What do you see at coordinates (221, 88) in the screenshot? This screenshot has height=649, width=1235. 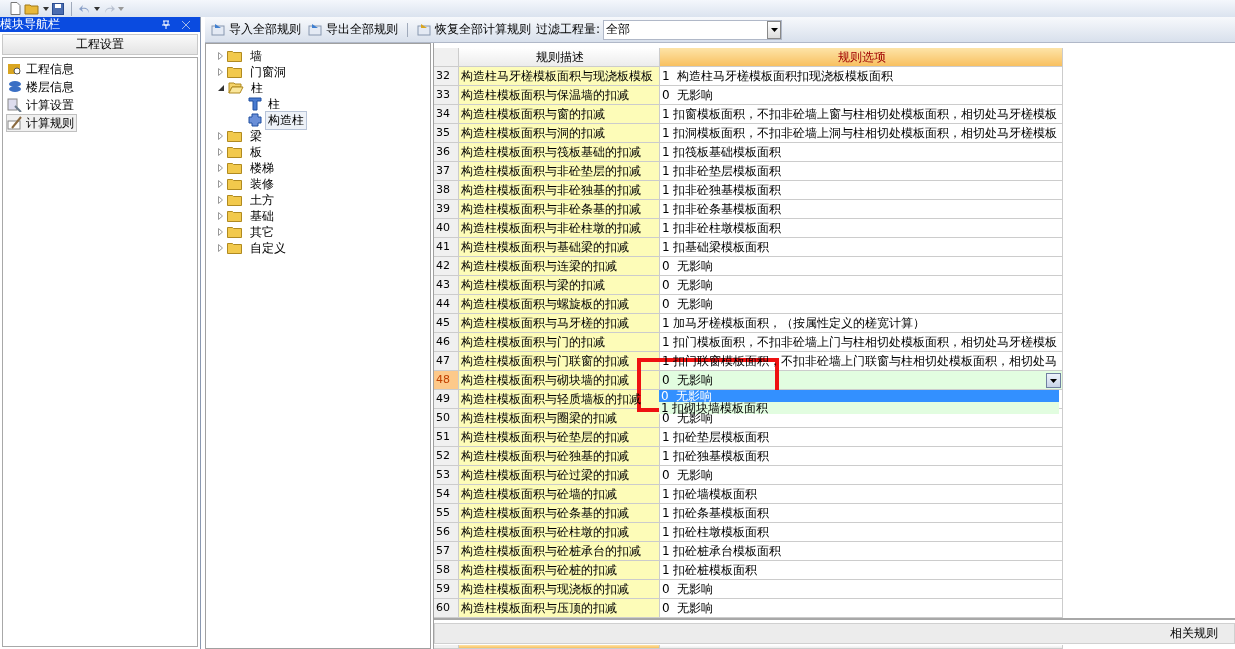 I see `collapse-arrow-icon` at bounding box center [221, 88].